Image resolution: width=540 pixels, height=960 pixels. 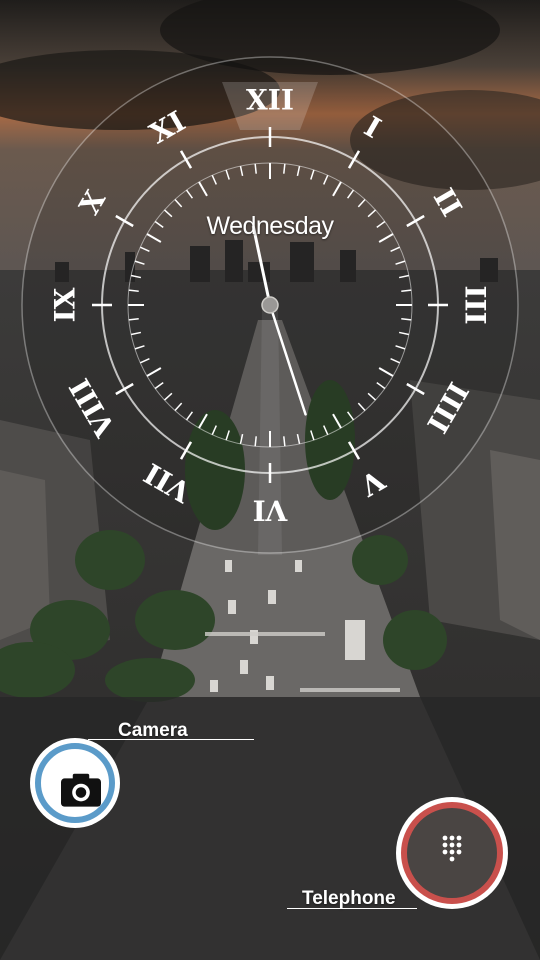 I want to click on clock-numeral: XII, so click(x=270, y=100).